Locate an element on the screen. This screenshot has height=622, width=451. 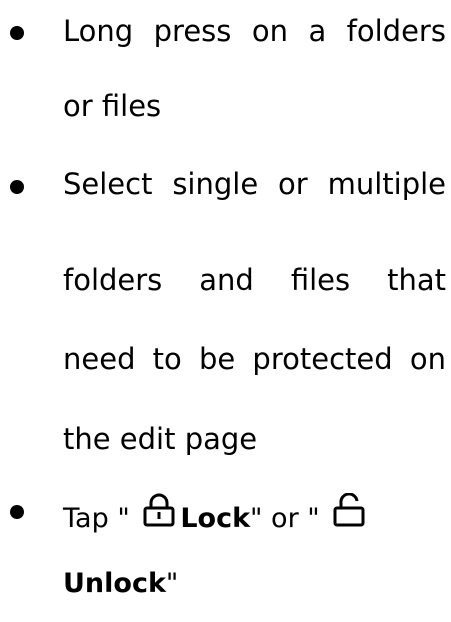
bullet-1-line-1: Long press on a folders is located at coordinates (254, 31).